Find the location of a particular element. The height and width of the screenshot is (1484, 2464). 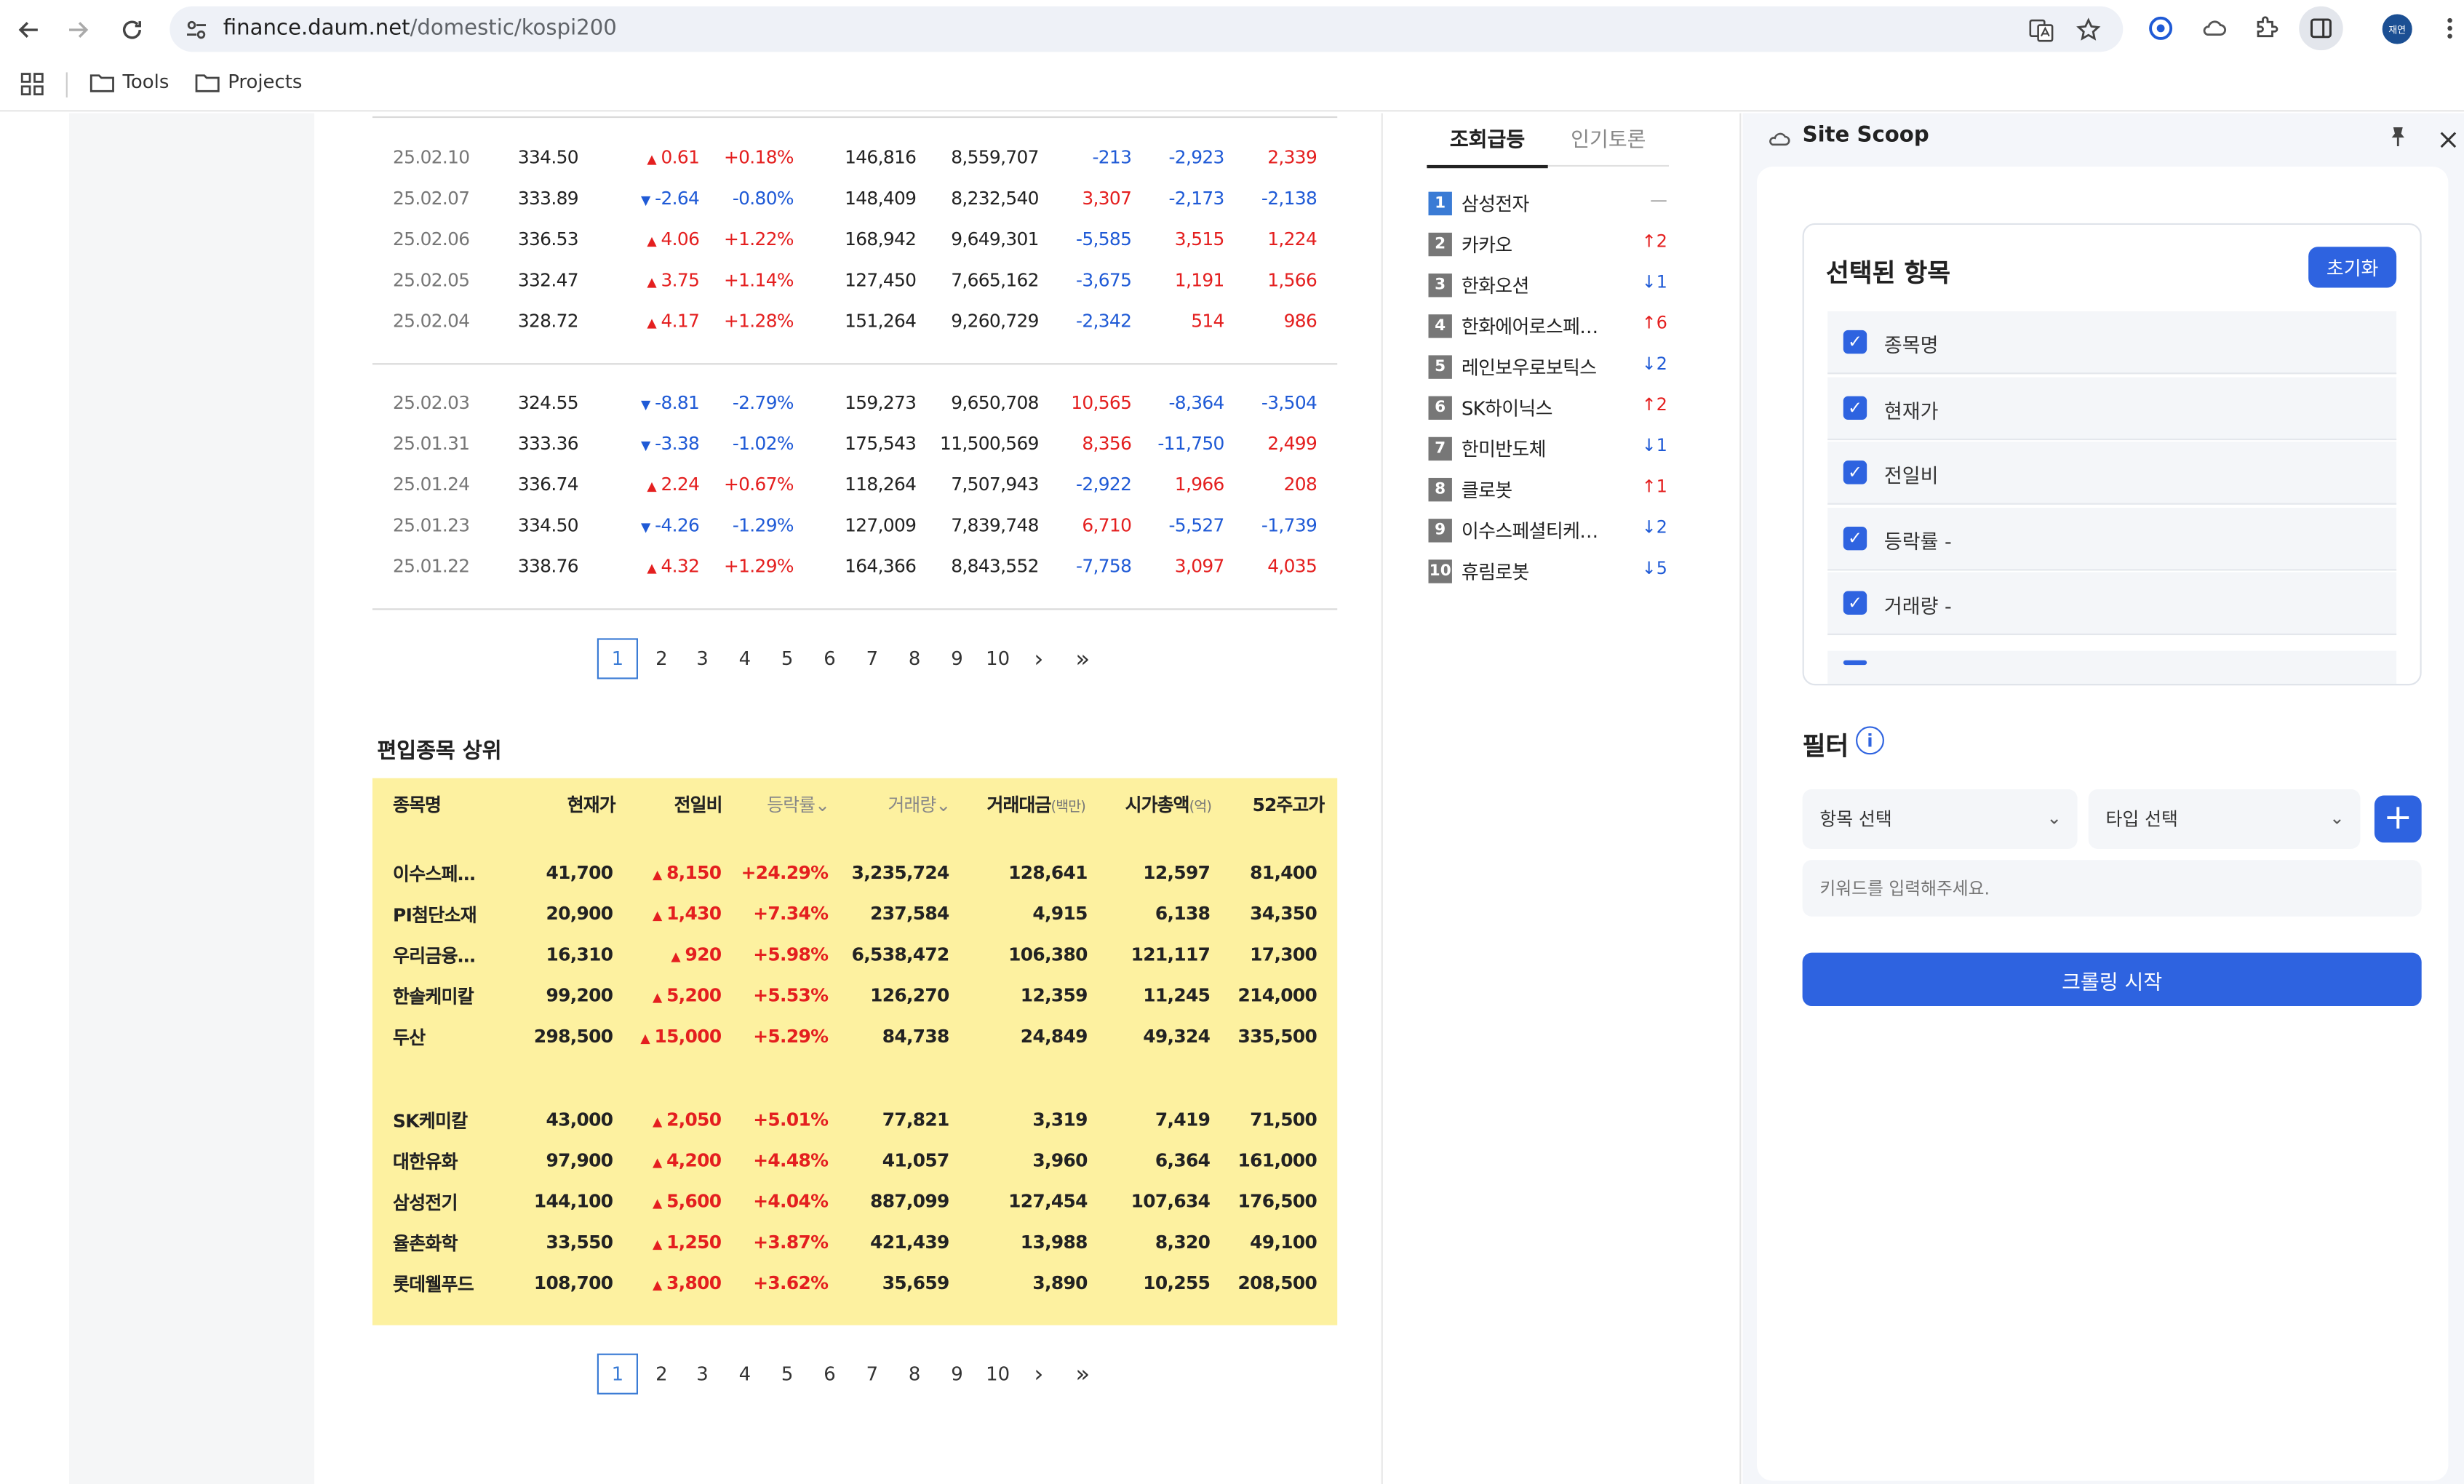

col-header-volume: 거래량⌄ is located at coordinates (919, 805).